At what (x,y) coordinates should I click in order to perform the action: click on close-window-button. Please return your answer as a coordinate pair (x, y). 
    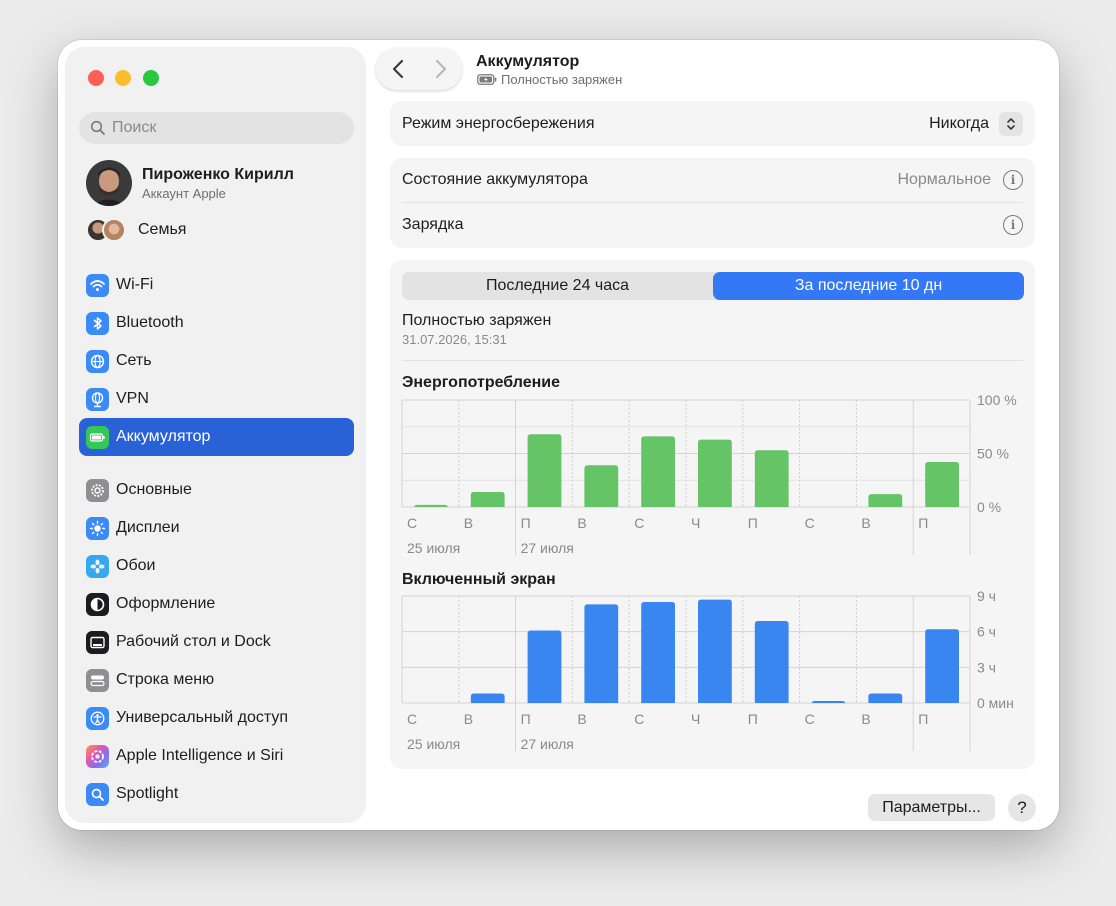
    Looking at the image, I should click on (96, 78).